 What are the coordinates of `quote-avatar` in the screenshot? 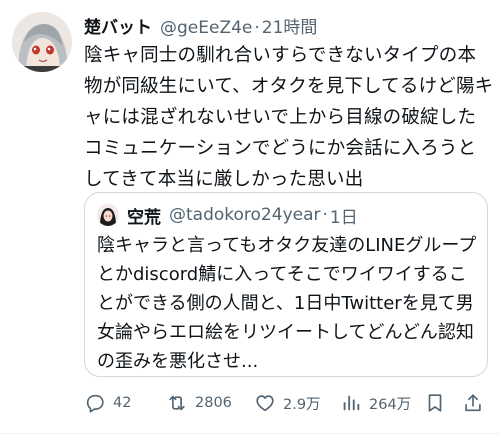 It's located at (108, 215).